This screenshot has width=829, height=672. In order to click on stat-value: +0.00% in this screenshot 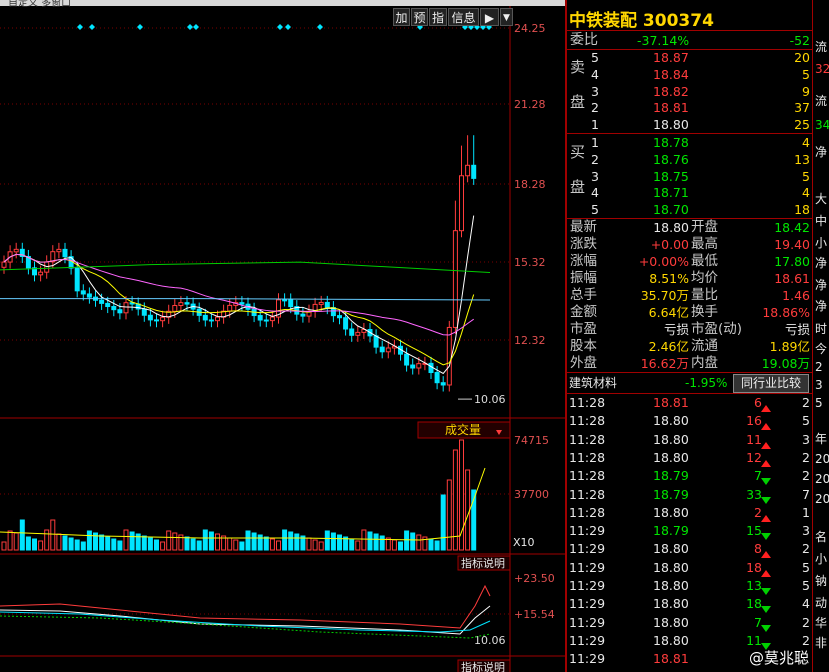, I will do `click(663, 261)`.